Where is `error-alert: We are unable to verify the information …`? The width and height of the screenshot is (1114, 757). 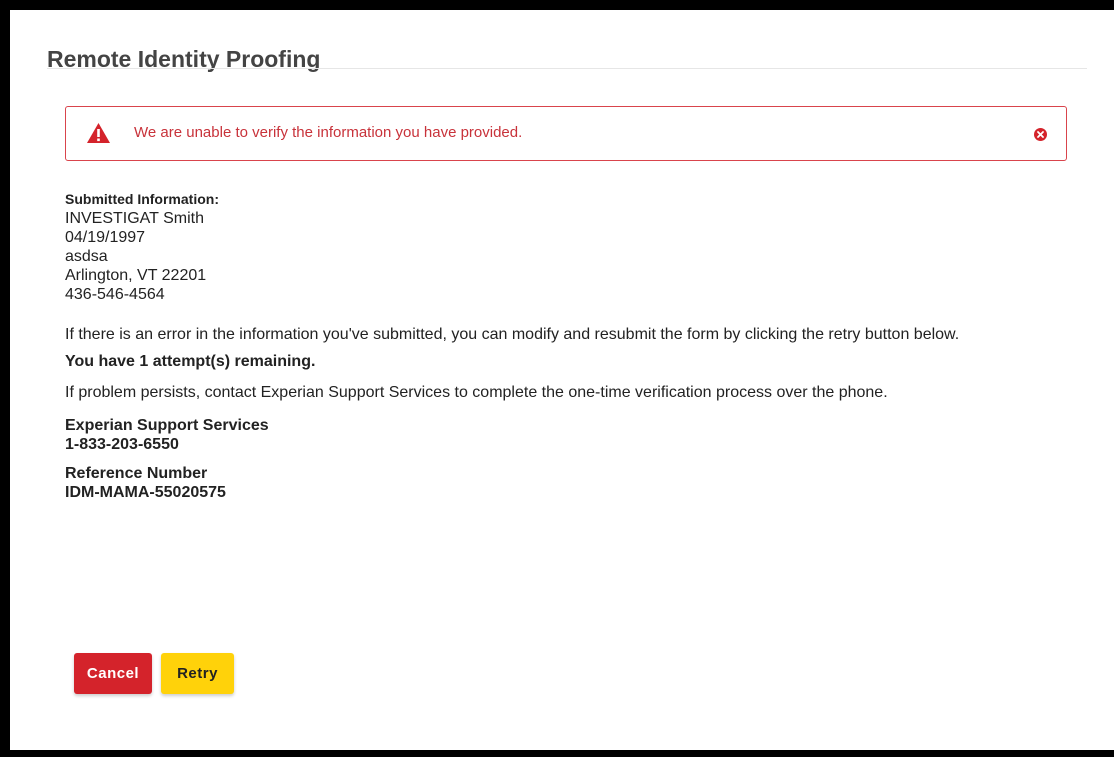
error-alert: We are unable to verify the information … is located at coordinates (566, 133).